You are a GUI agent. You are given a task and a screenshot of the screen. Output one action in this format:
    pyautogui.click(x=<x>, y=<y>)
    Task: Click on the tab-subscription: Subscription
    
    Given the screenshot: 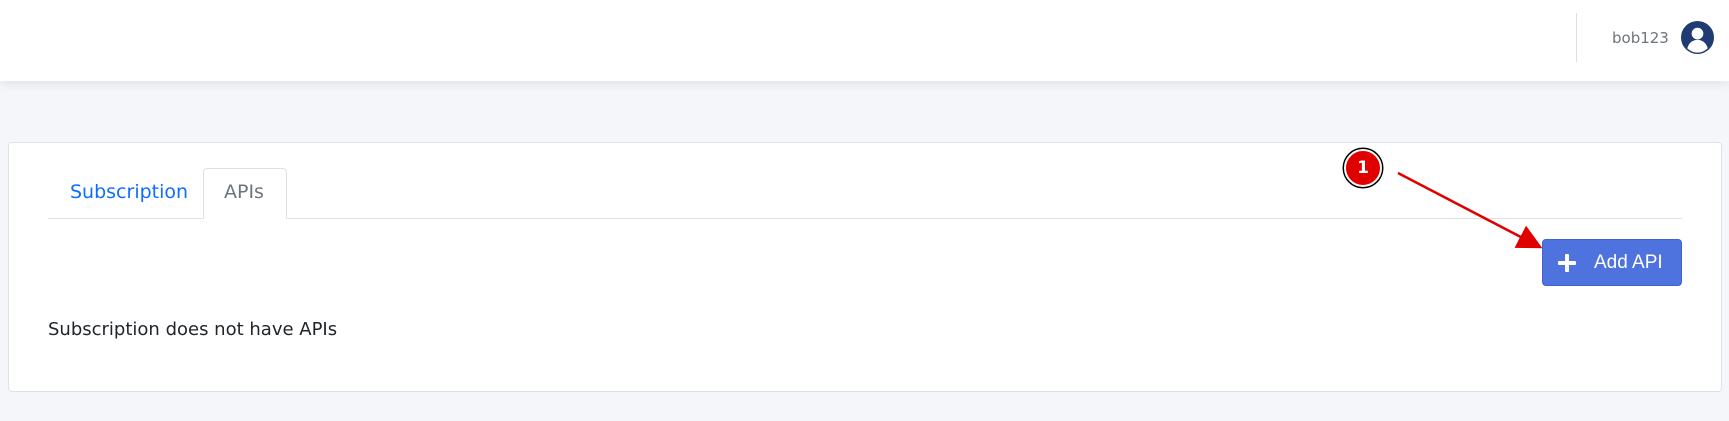 What is the action you would take?
    pyautogui.click(x=125, y=193)
    